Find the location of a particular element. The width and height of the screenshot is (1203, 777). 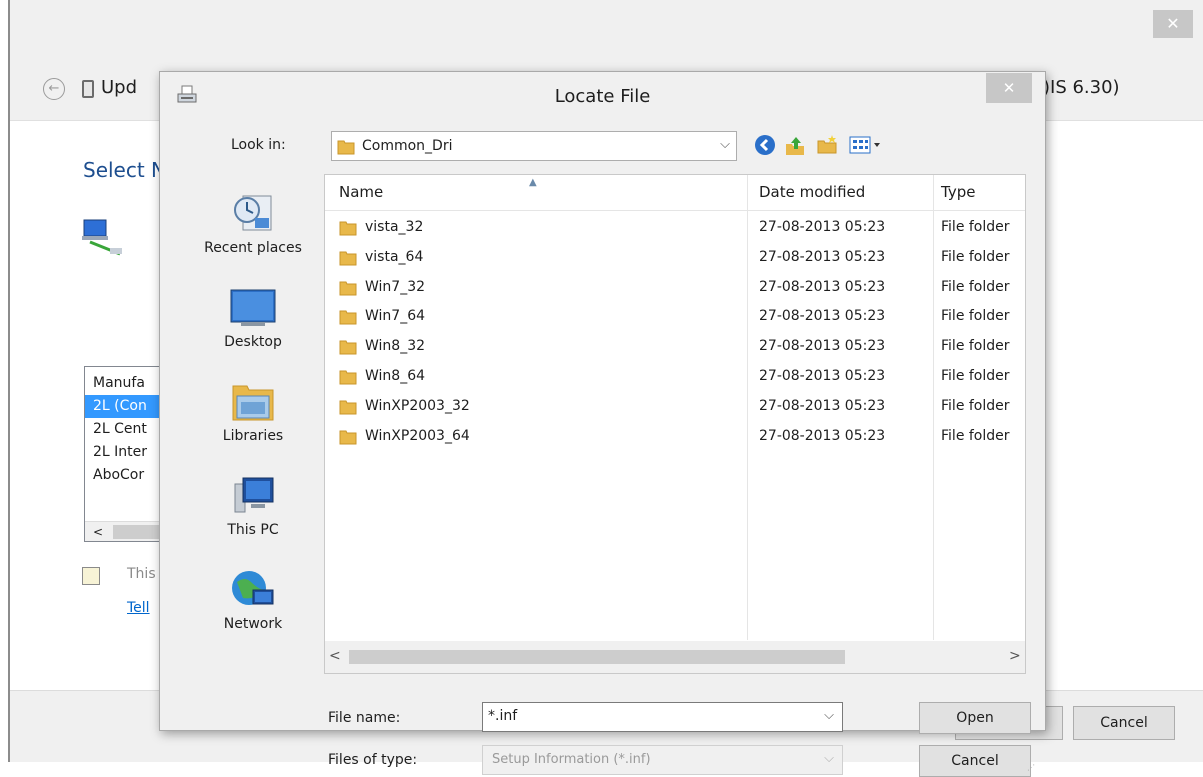

up-arrow-icon is located at coordinates (795, 146).